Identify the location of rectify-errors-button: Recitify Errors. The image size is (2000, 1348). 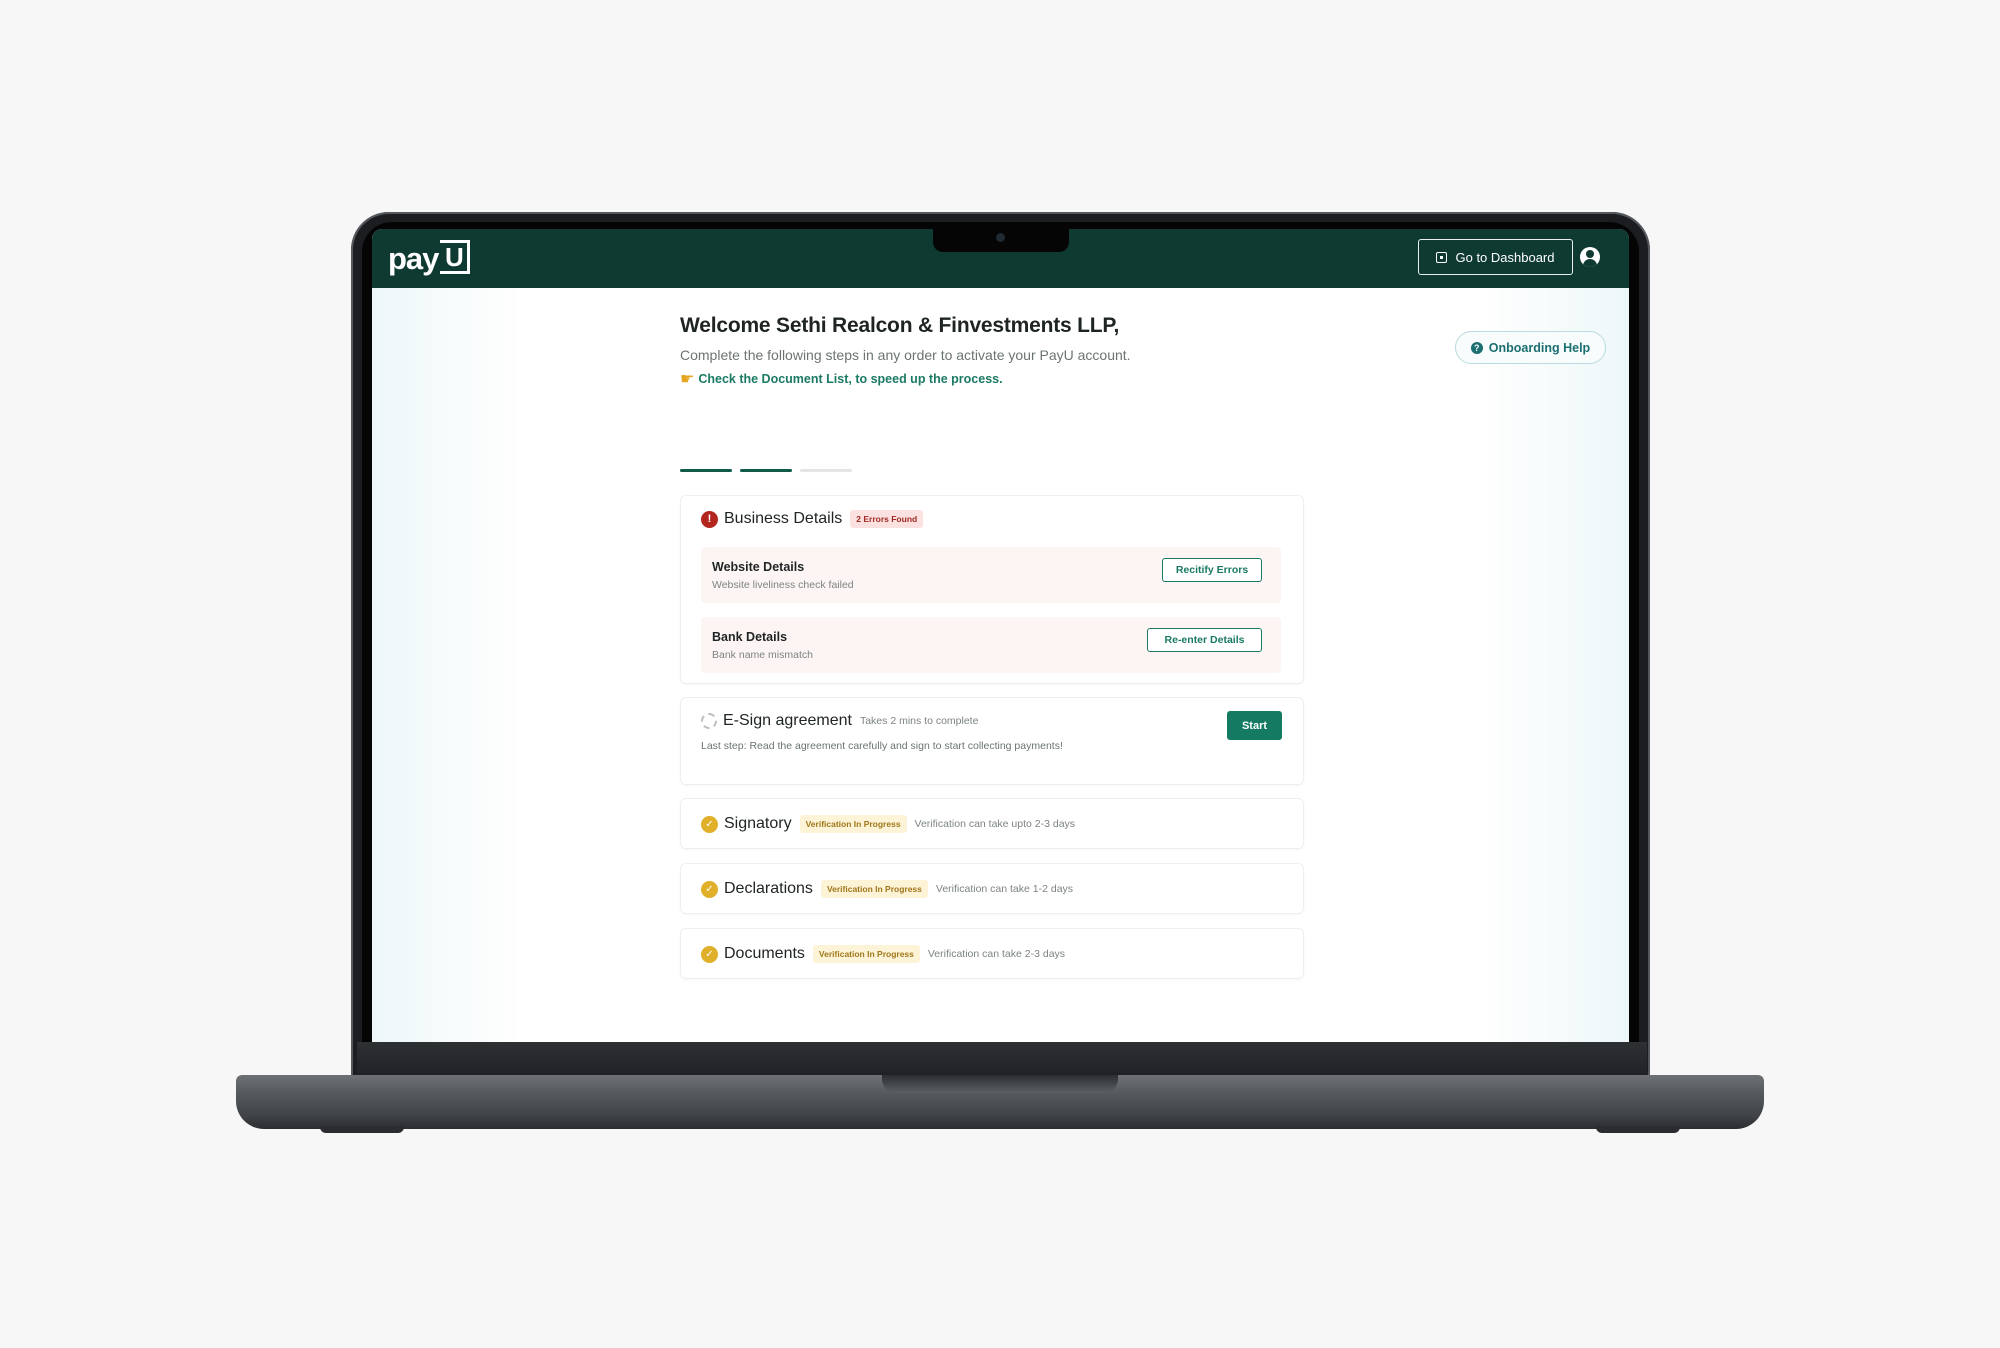
(1212, 570).